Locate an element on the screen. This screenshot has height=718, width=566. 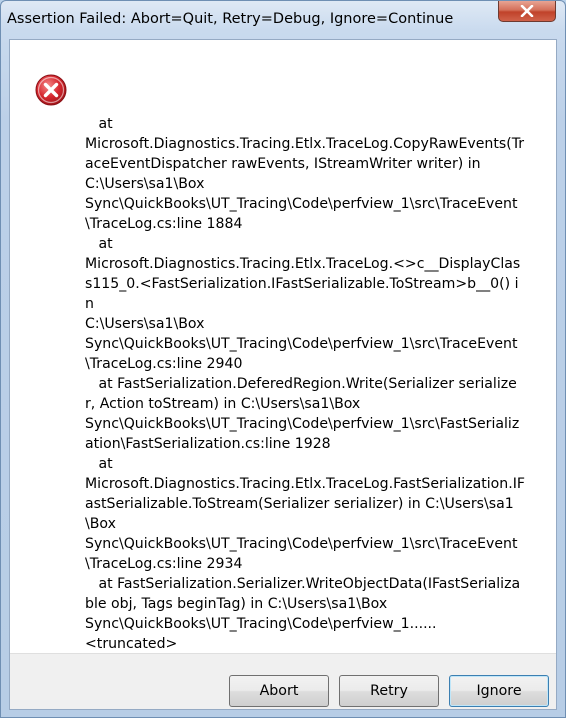
button-bar: Abort Retry Ignore is located at coordinates (283, 681).